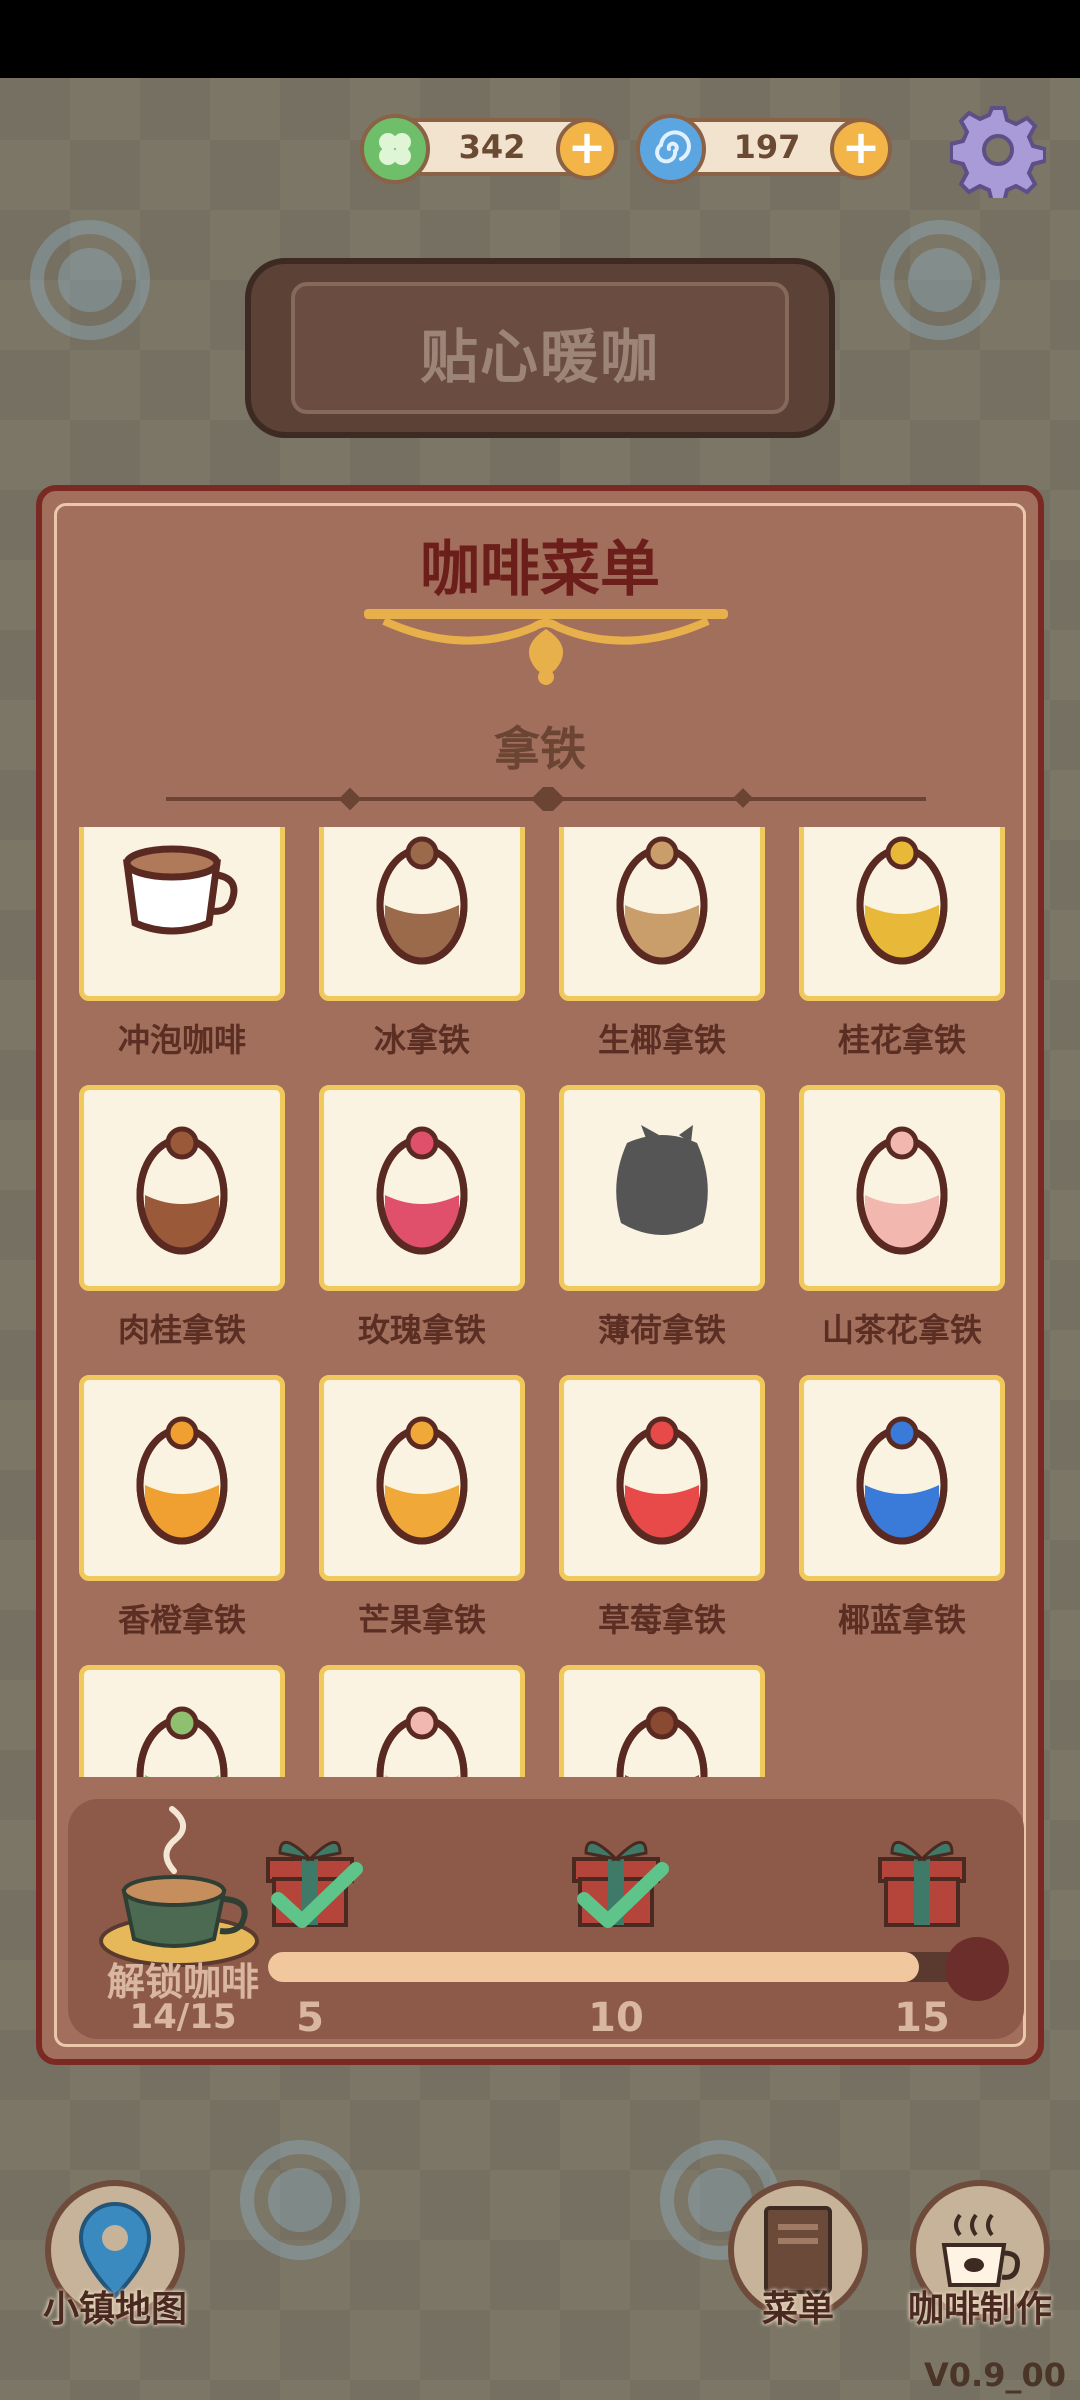 This screenshot has width=1080, height=2400. I want to click on coffee-item: 肉桂拿铁, so click(182, 1217).